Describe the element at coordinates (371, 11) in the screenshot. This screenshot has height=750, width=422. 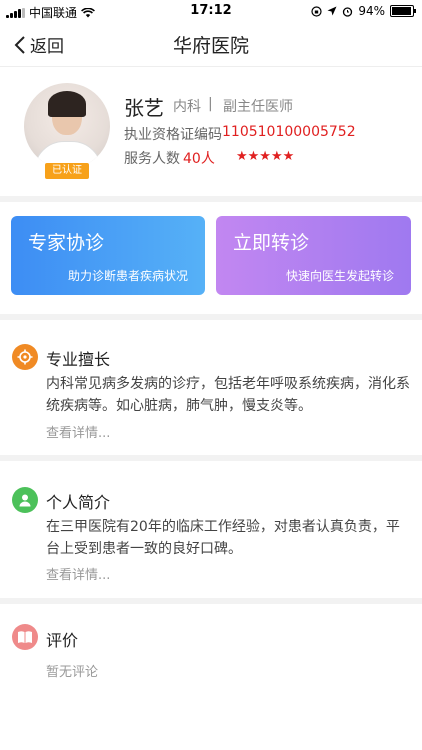
I see `battery-percent: 94%` at that location.